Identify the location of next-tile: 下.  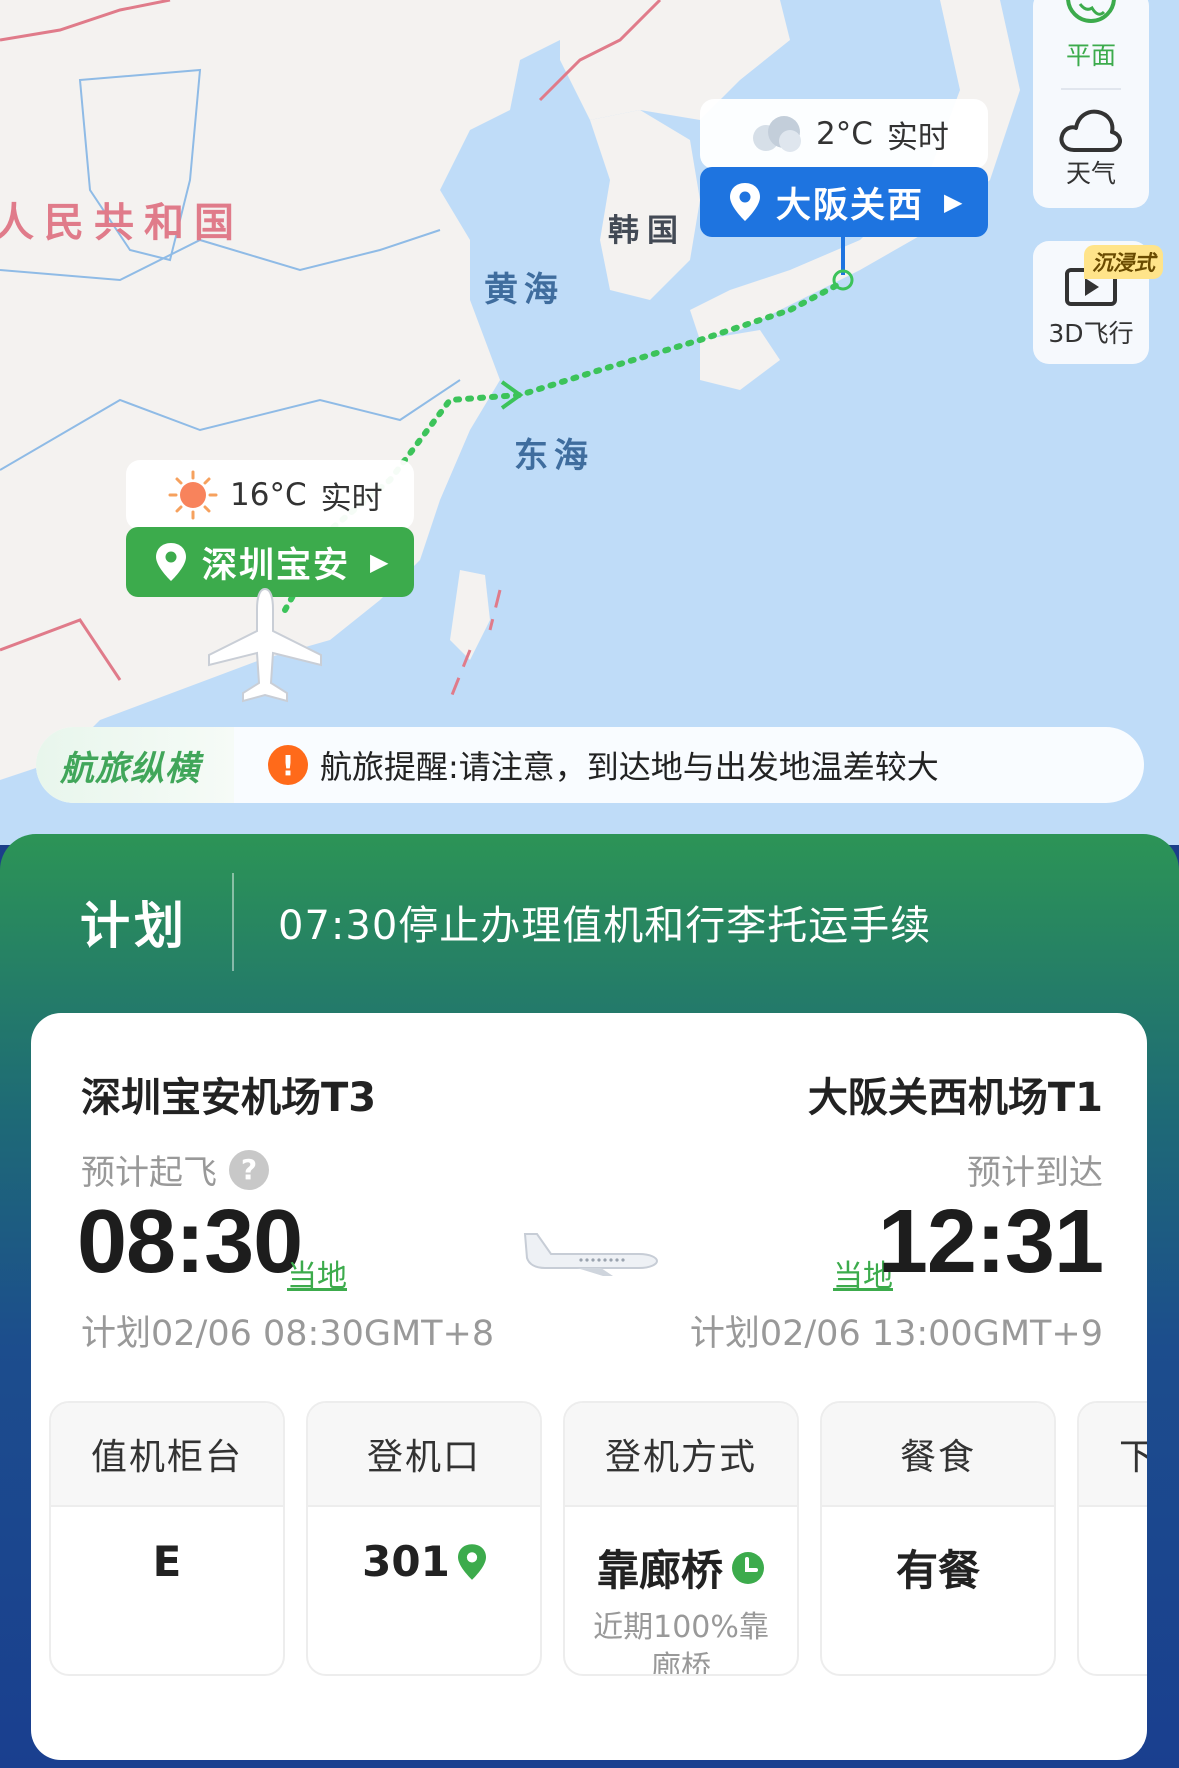
(1112, 1538).